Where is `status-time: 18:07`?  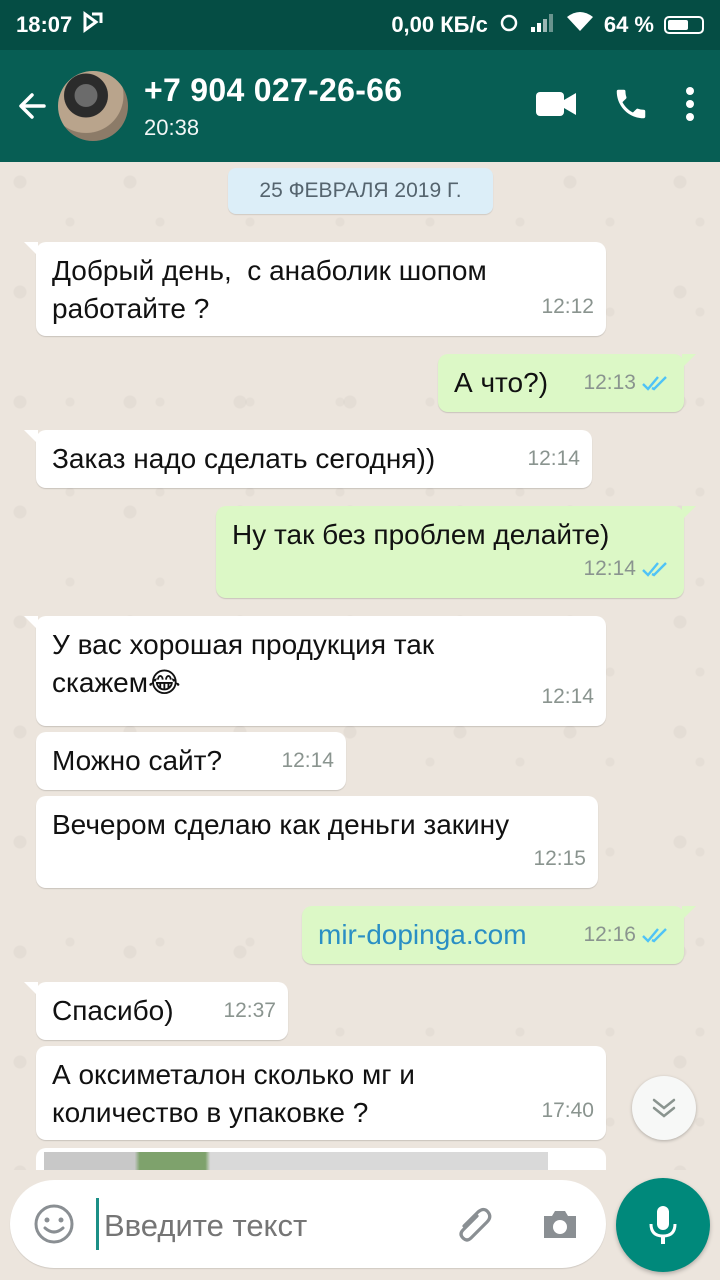 status-time: 18:07 is located at coordinates (44, 24).